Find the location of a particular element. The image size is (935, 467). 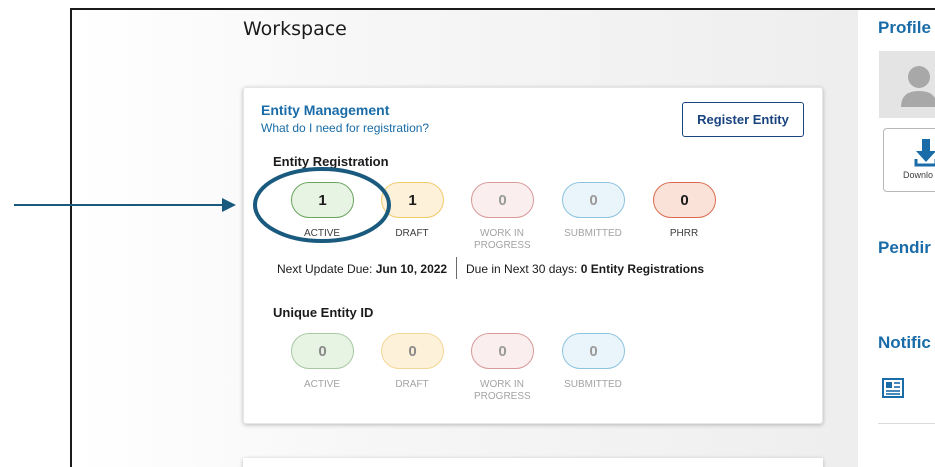

annotation-circle is located at coordinates (322, 205).